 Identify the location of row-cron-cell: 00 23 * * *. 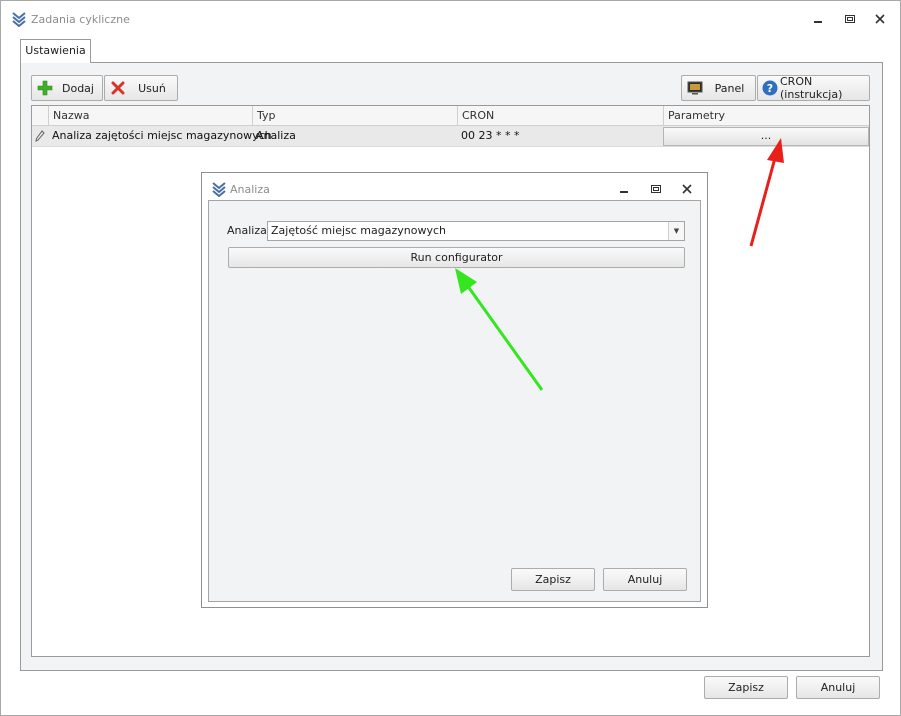
(488, 136).